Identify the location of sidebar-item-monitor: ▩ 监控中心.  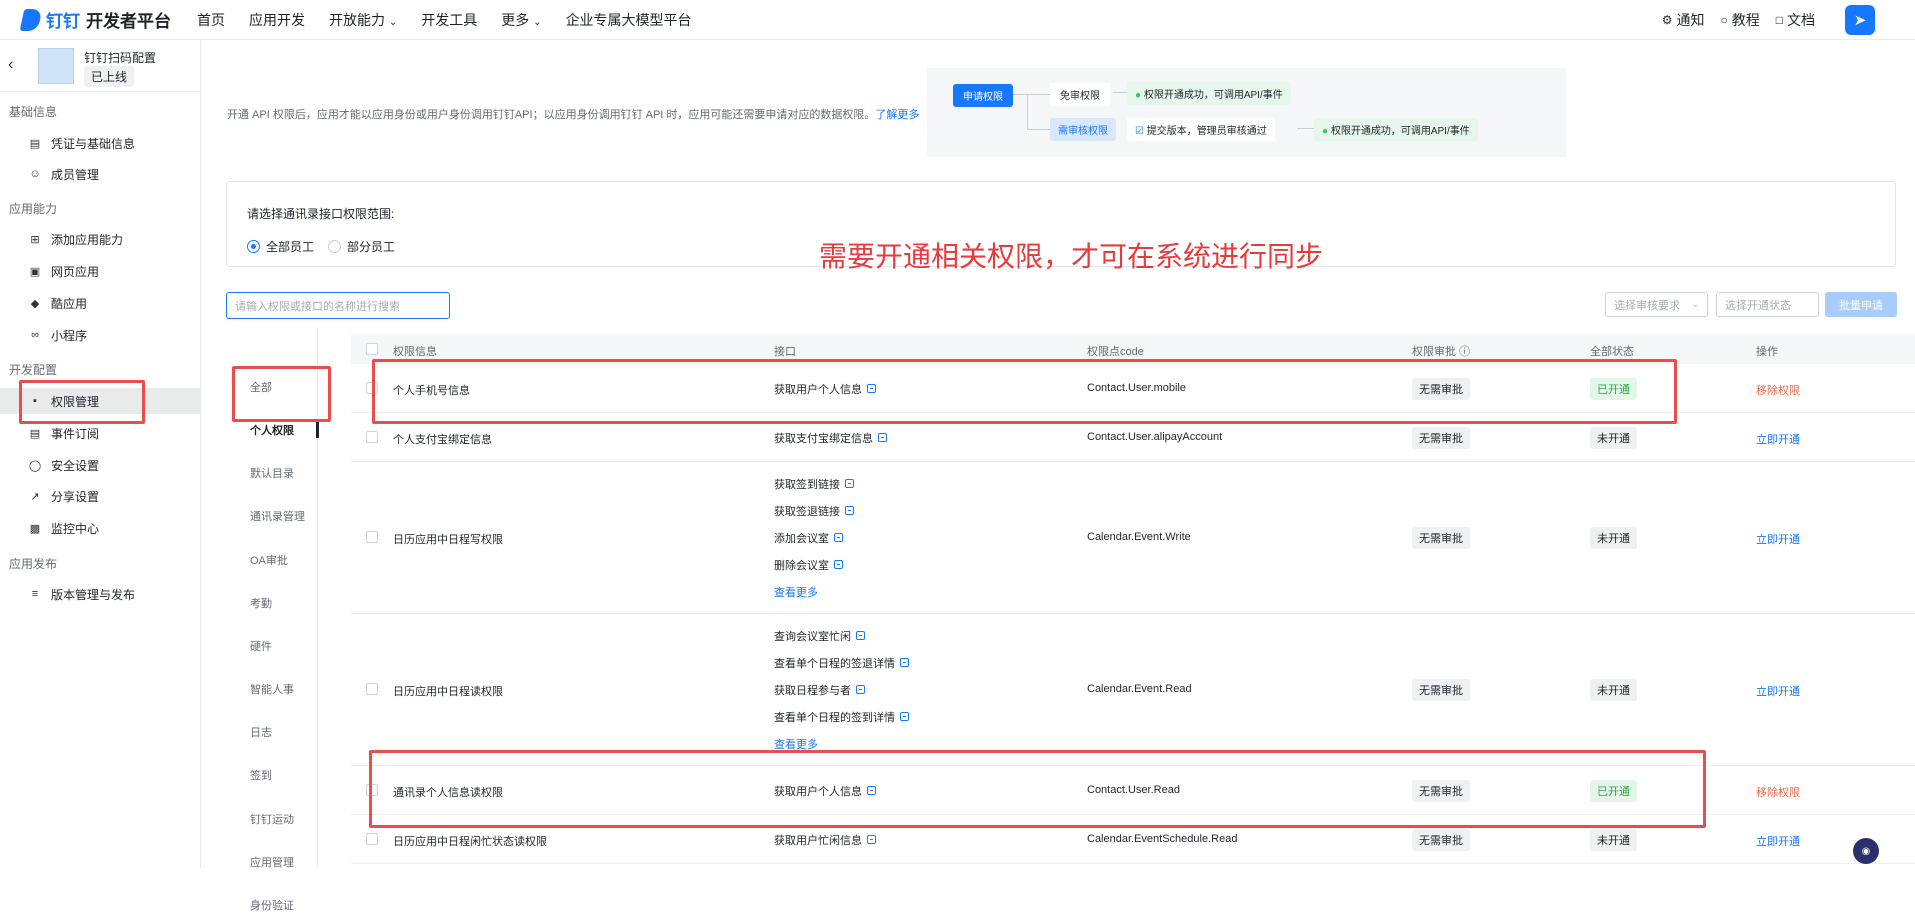
(100, 528).